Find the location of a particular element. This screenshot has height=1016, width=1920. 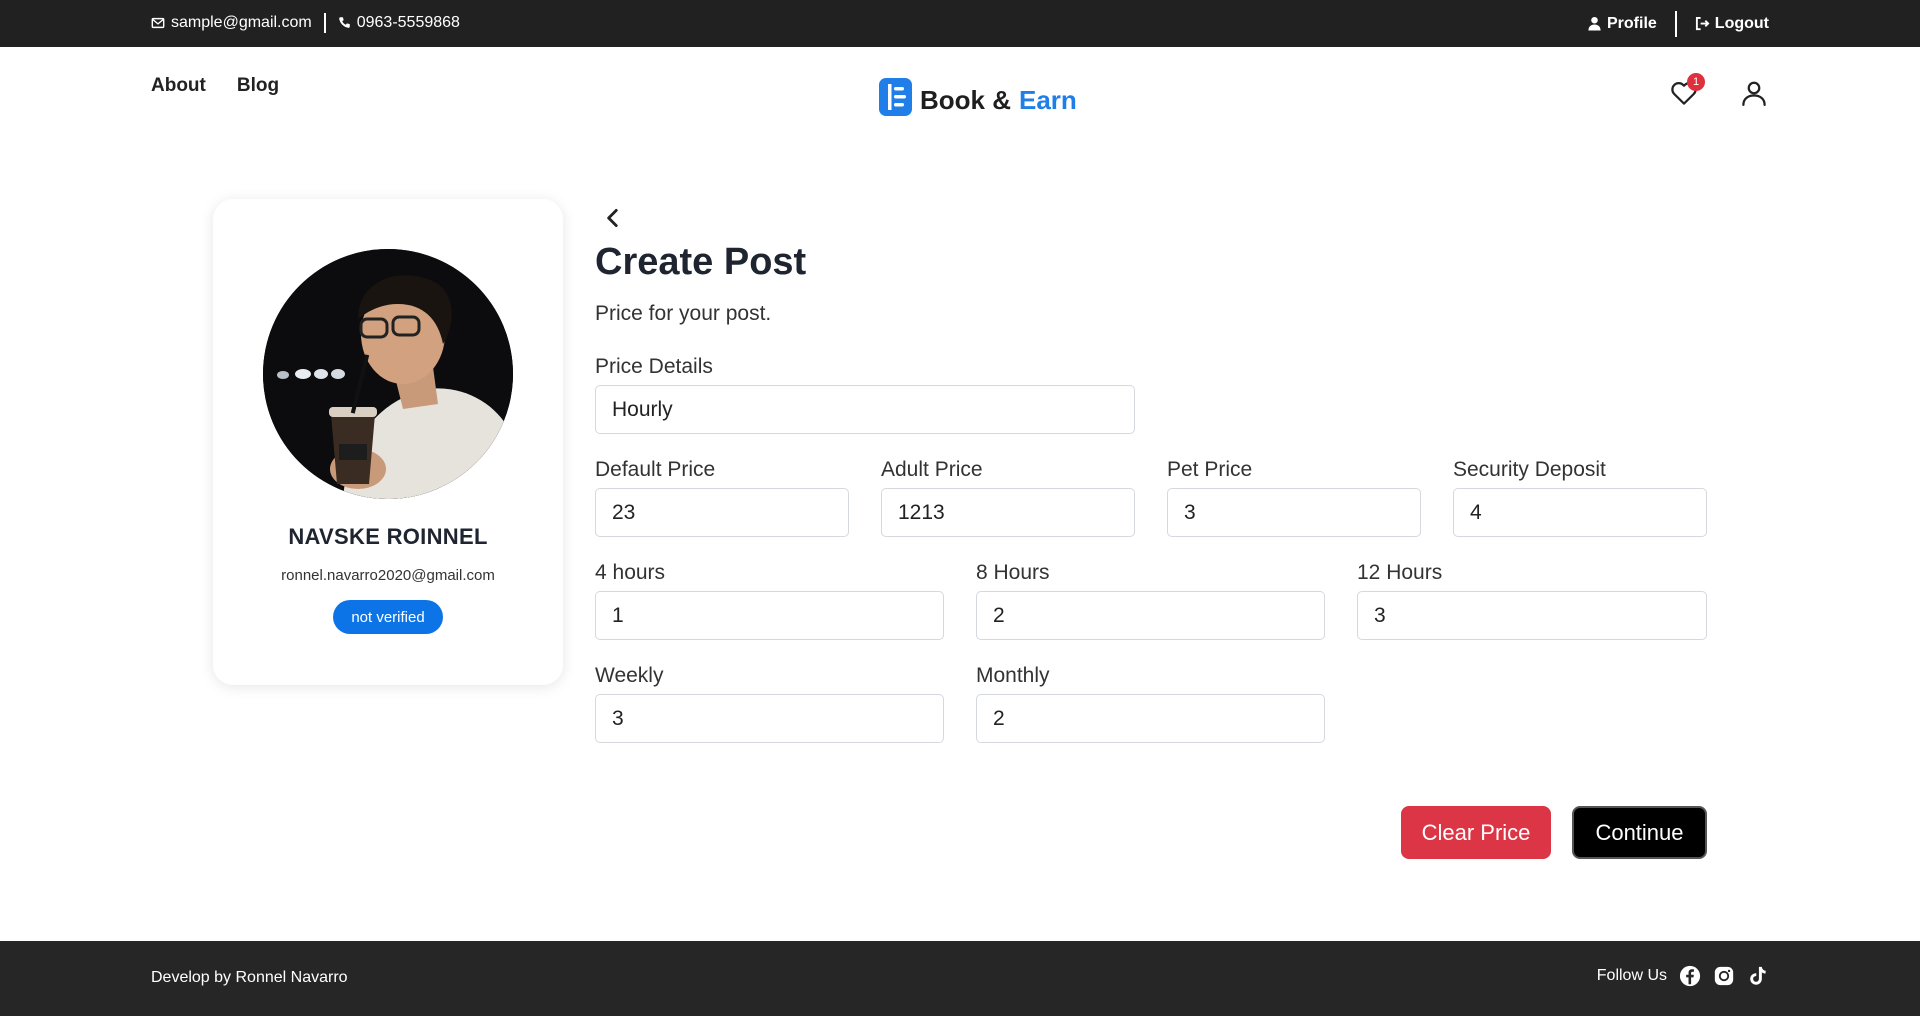

clear-price-button: Clear Price is located at coordinates (1476, 832).